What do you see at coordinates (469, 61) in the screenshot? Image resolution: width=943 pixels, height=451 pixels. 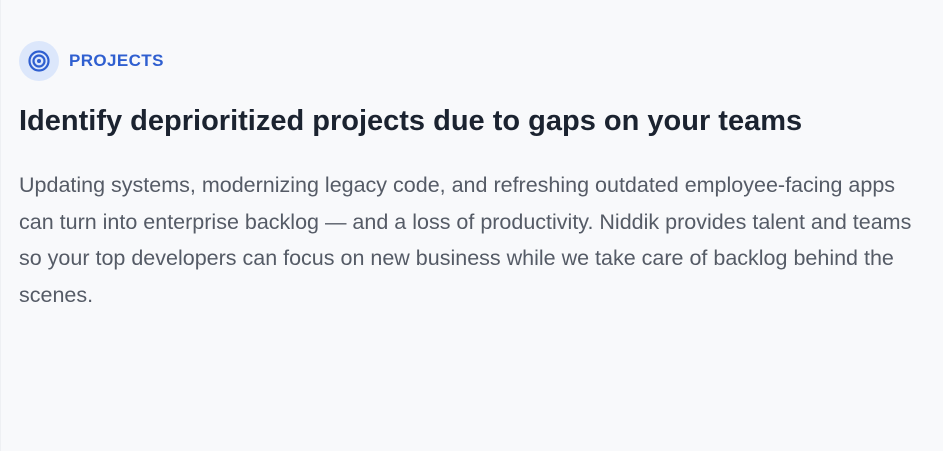 I see `section-eyebrow: PROJECTS` at bounding box center [469, 61].